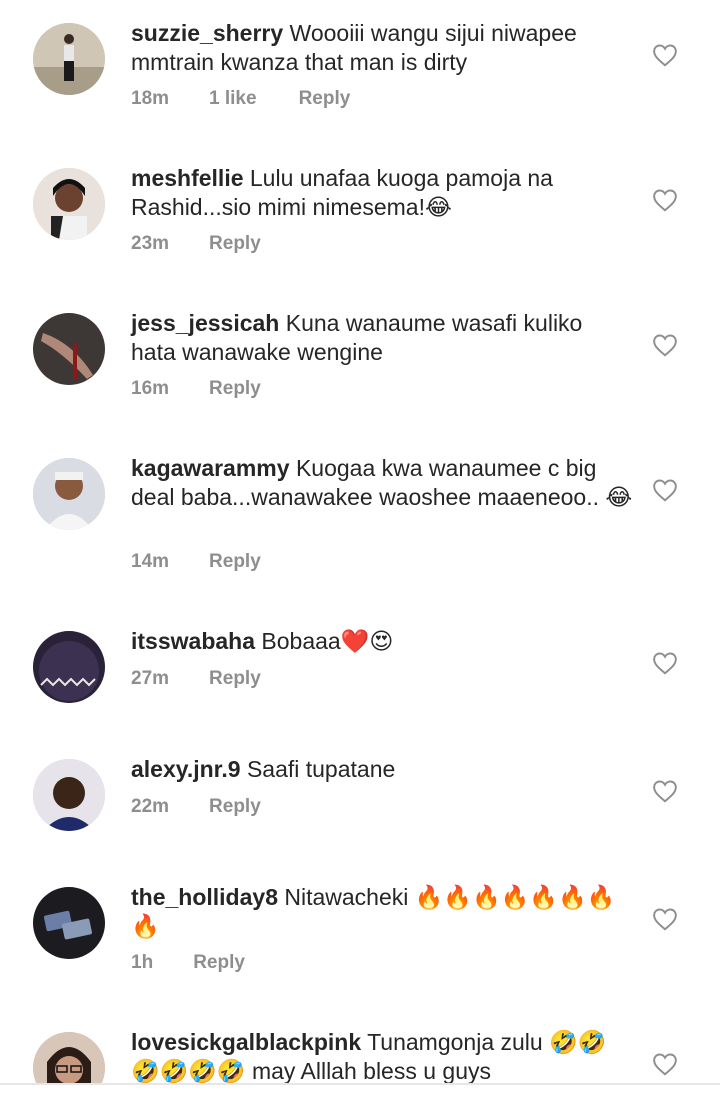 The image size is (720, 1093). Describe the element at coordinates (69, 1057) in the screenshot. I see `avatar` at that location.